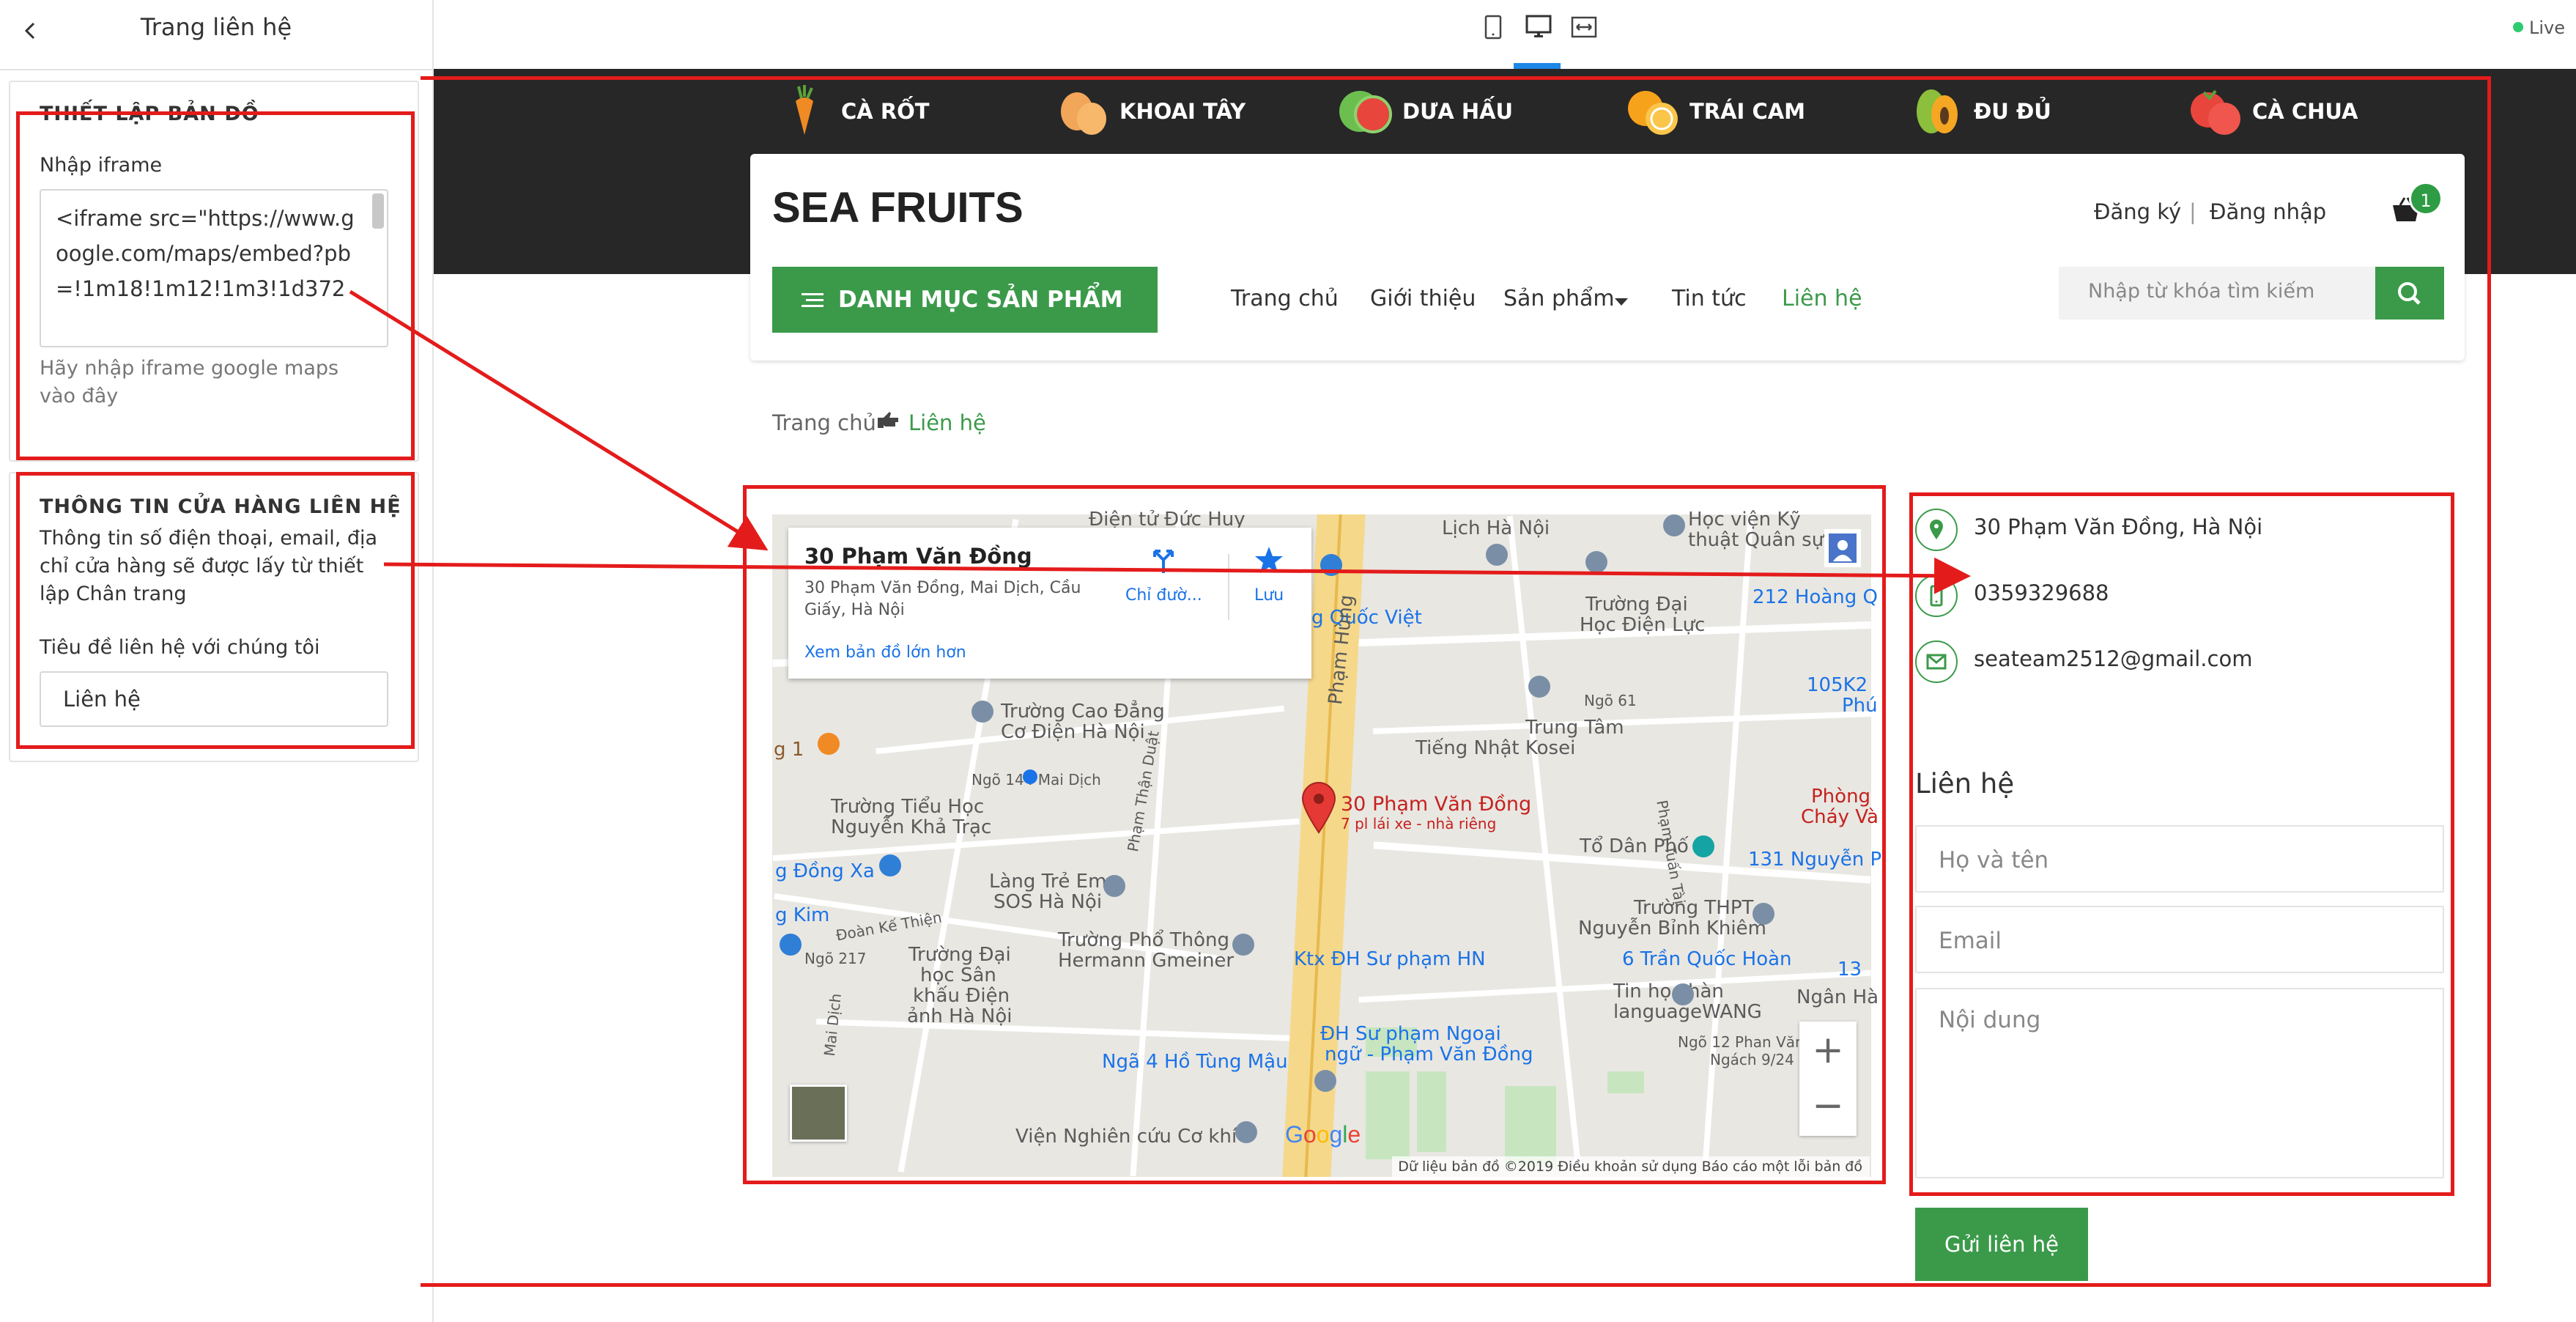 The image size is (2576, 1322). Describe the element at coordinates (2547, 28) in the screenshot. I see `live-label: Live` at that location.